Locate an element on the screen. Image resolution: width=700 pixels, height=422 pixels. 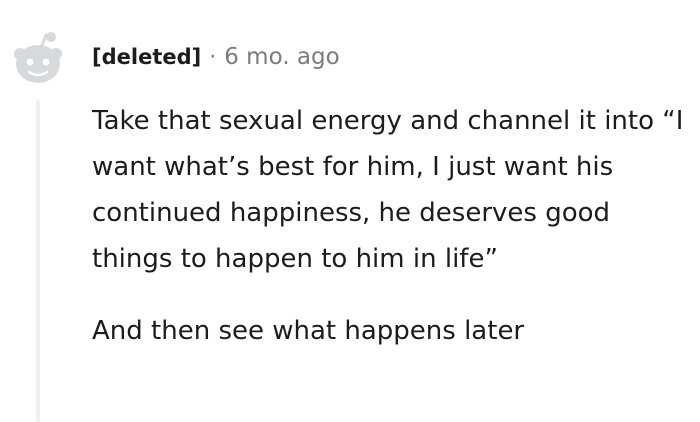
comment-author: [deleted] is located at coordinates (146, 57).